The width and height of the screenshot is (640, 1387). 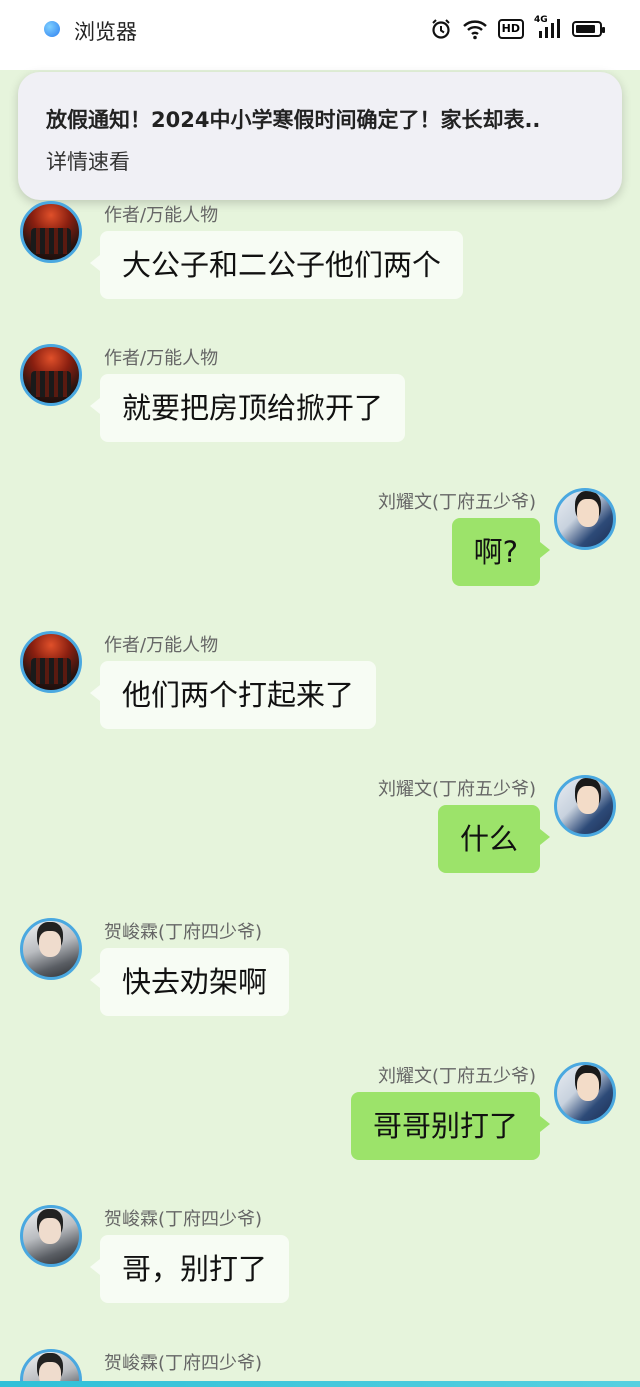 I want to click on message-bubble: 快去劝架啊, so click(x=189, y=982).